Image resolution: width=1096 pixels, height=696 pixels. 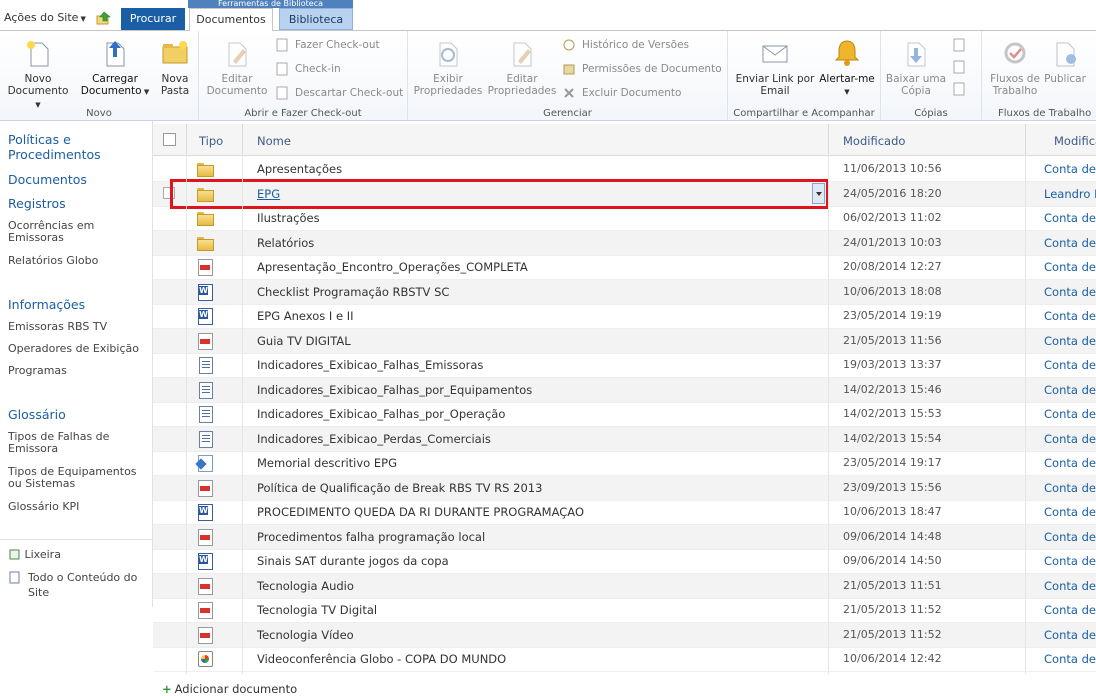 What do you see at coordinates (624, 218) in the screenshot?
I see `table-row: Ilustrações 06/02/2013 11:02 Conta de` at bounding box center [624, 218].